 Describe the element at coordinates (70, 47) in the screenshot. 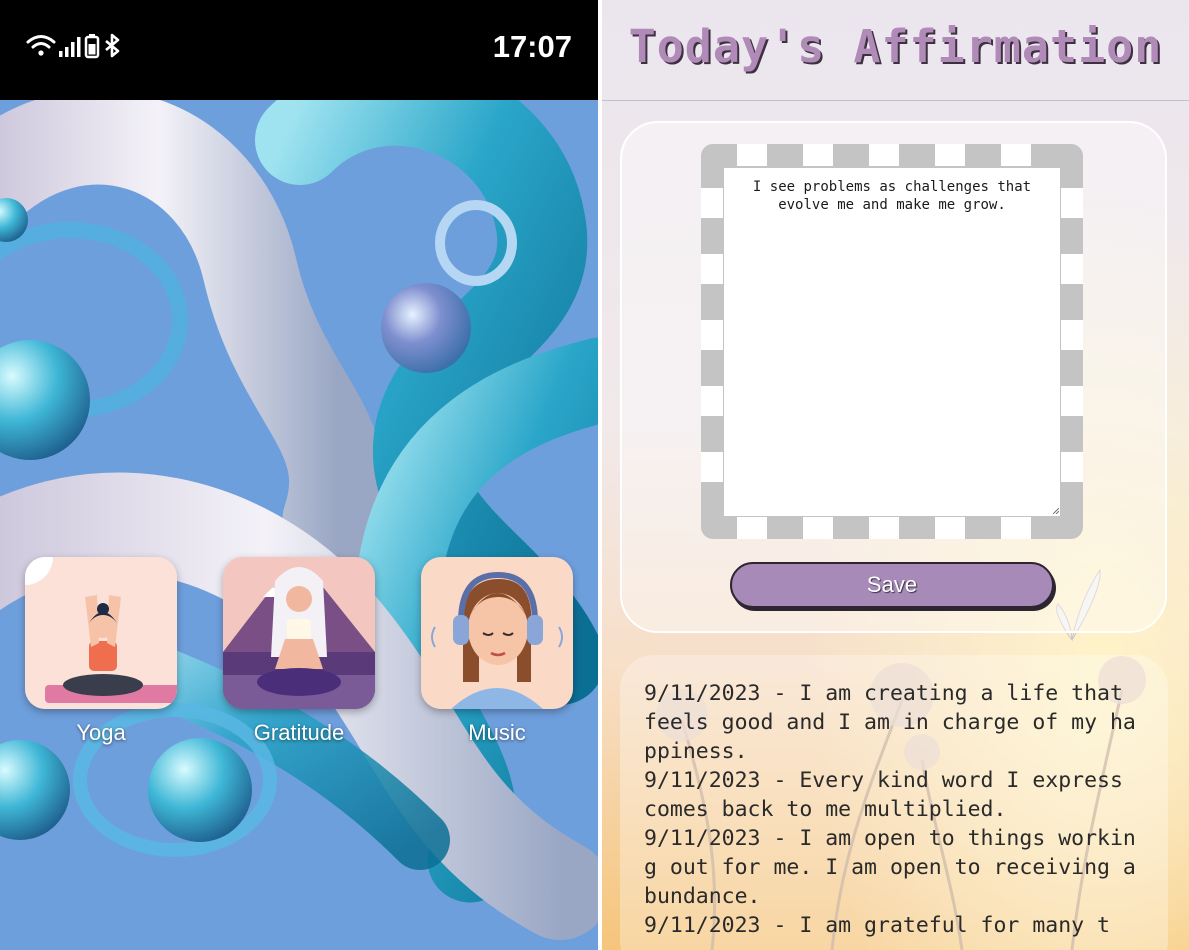

I see `signal-icon` at that location.